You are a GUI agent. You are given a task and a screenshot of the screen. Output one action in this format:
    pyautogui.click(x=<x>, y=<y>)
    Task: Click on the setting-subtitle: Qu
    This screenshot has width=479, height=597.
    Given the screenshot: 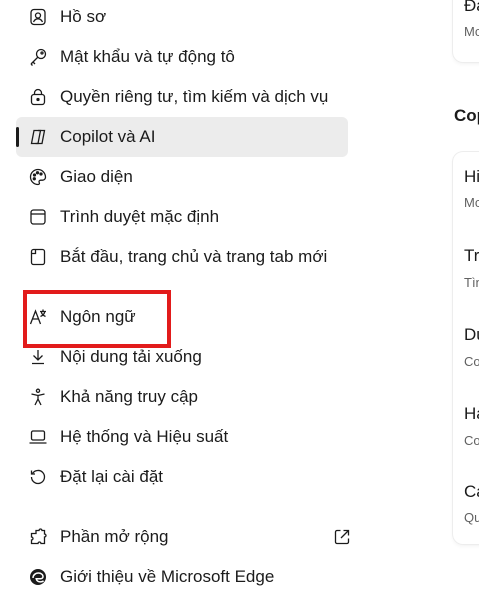 What is the action you would take?
    pyautogui.click(x=471, y=517)
    